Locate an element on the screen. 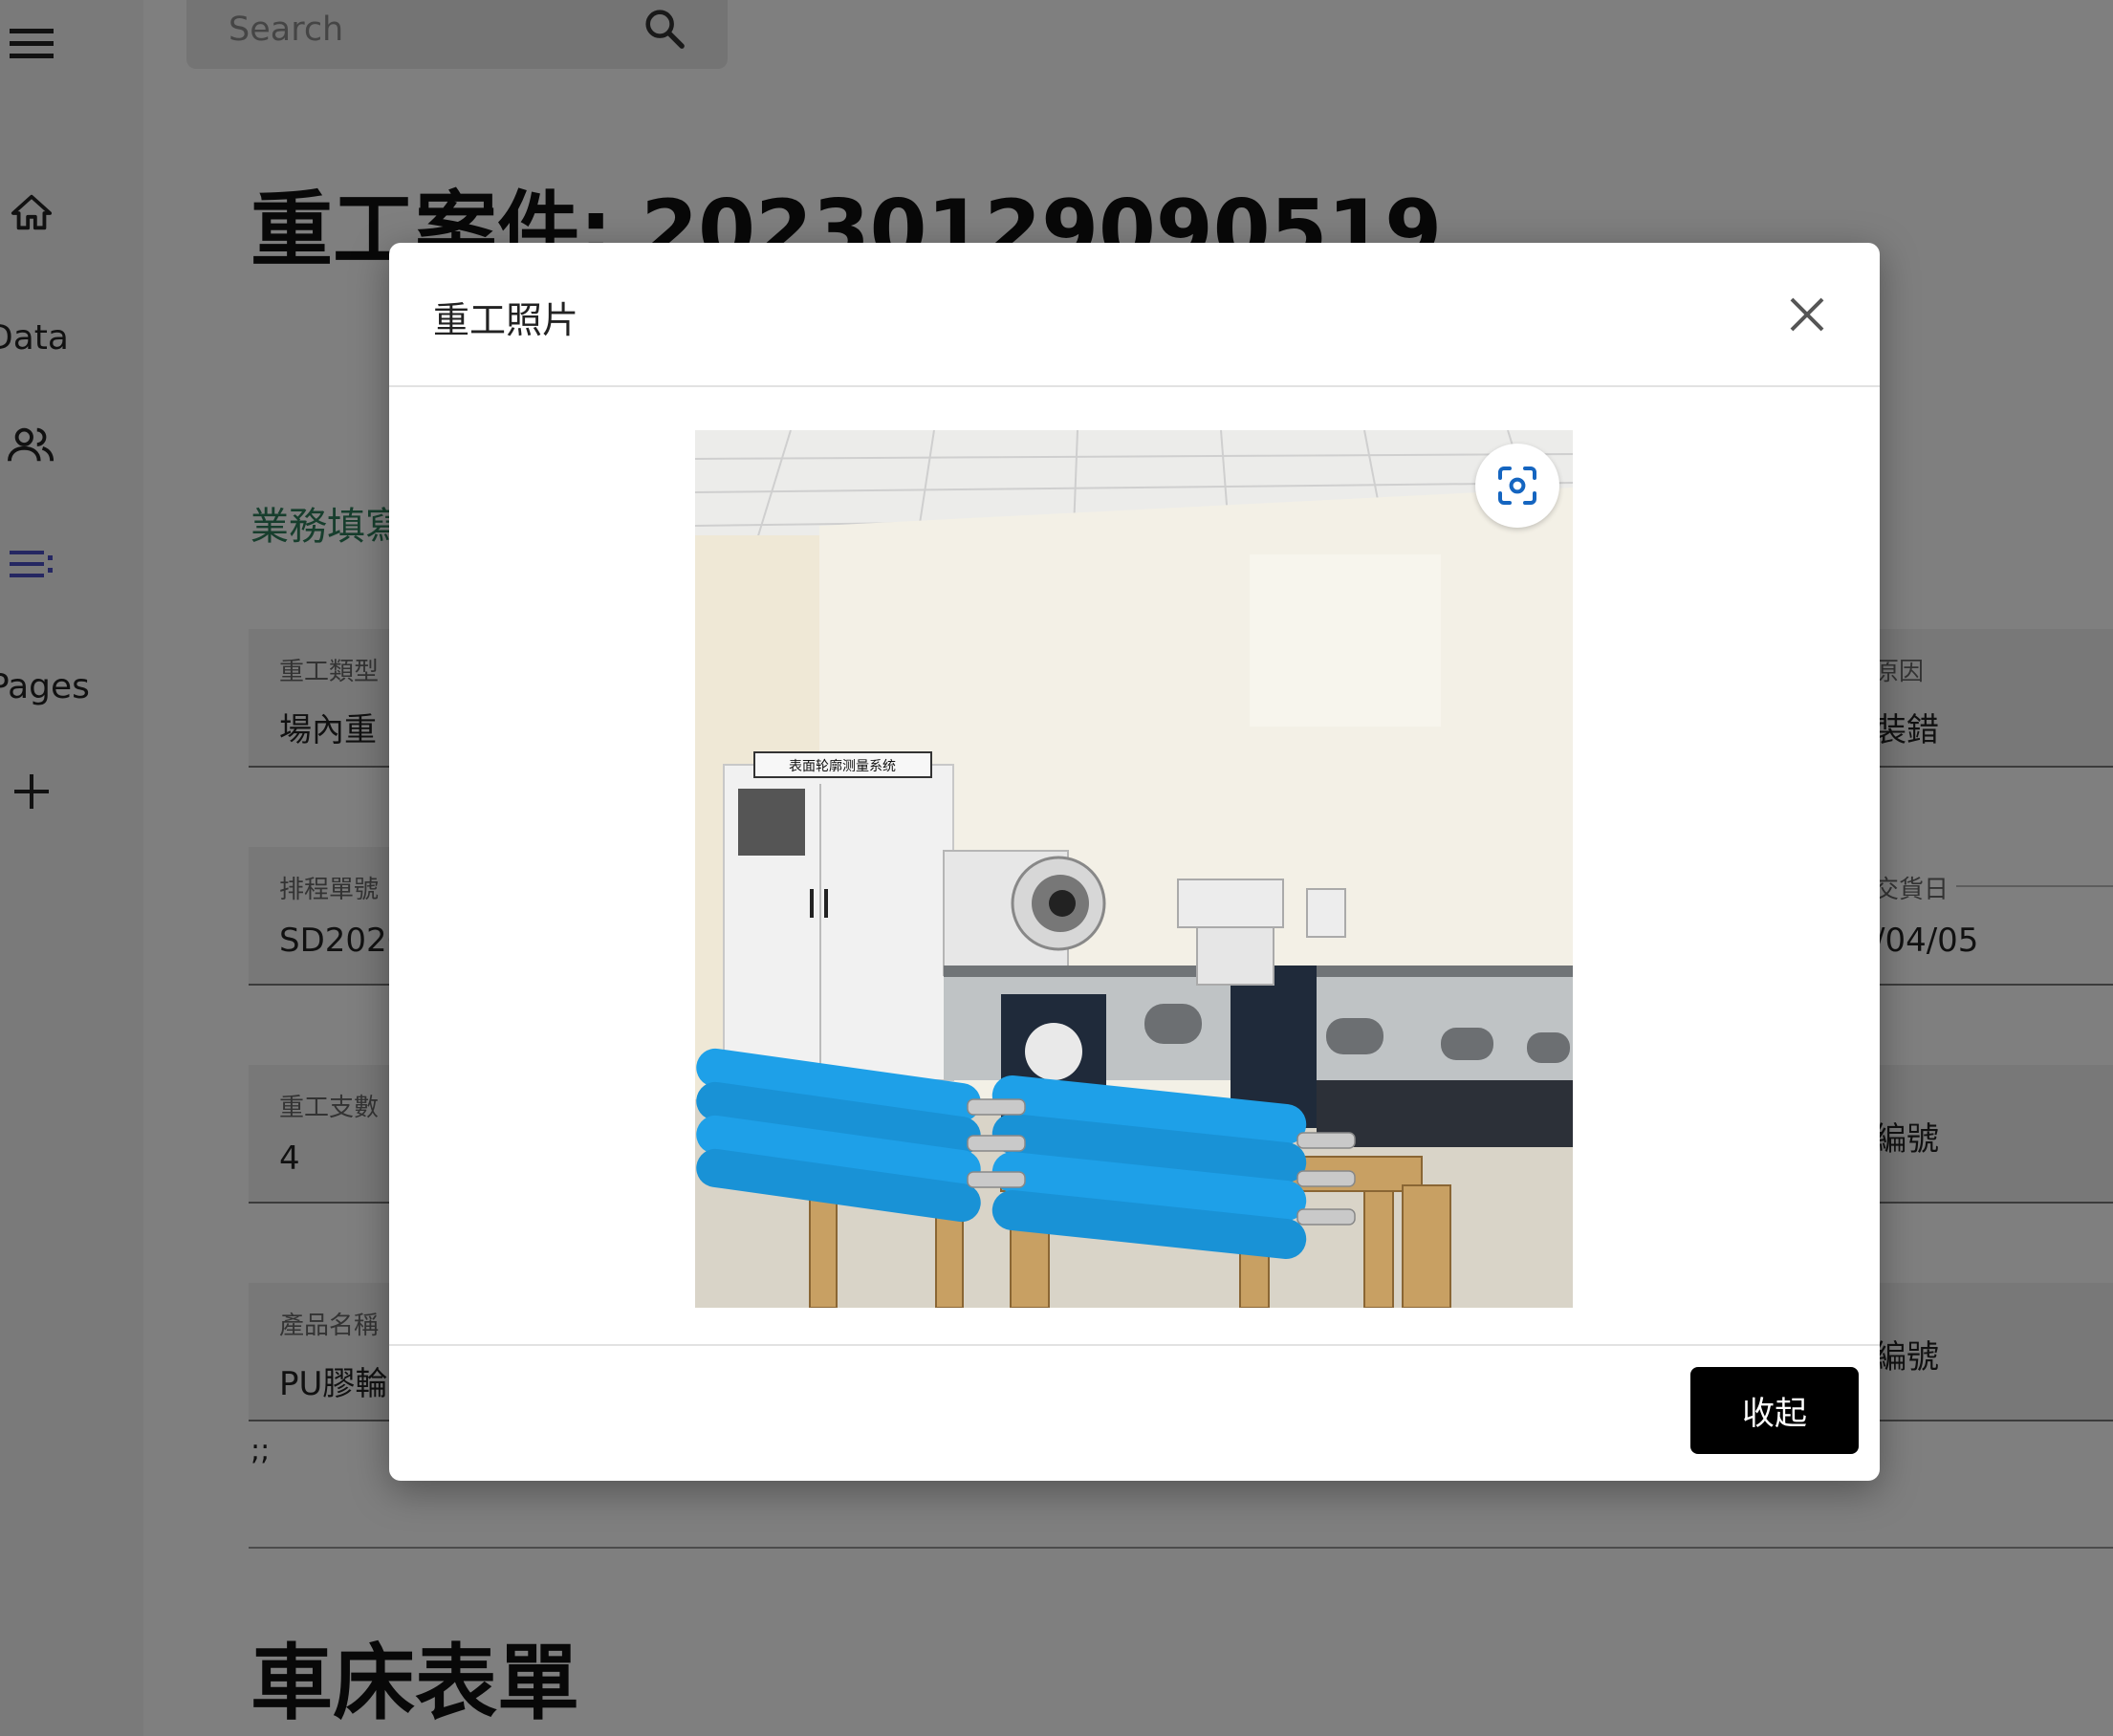 This screenshot has width=2113, height=1736. close-icon is located at coordinates (1807, 314).